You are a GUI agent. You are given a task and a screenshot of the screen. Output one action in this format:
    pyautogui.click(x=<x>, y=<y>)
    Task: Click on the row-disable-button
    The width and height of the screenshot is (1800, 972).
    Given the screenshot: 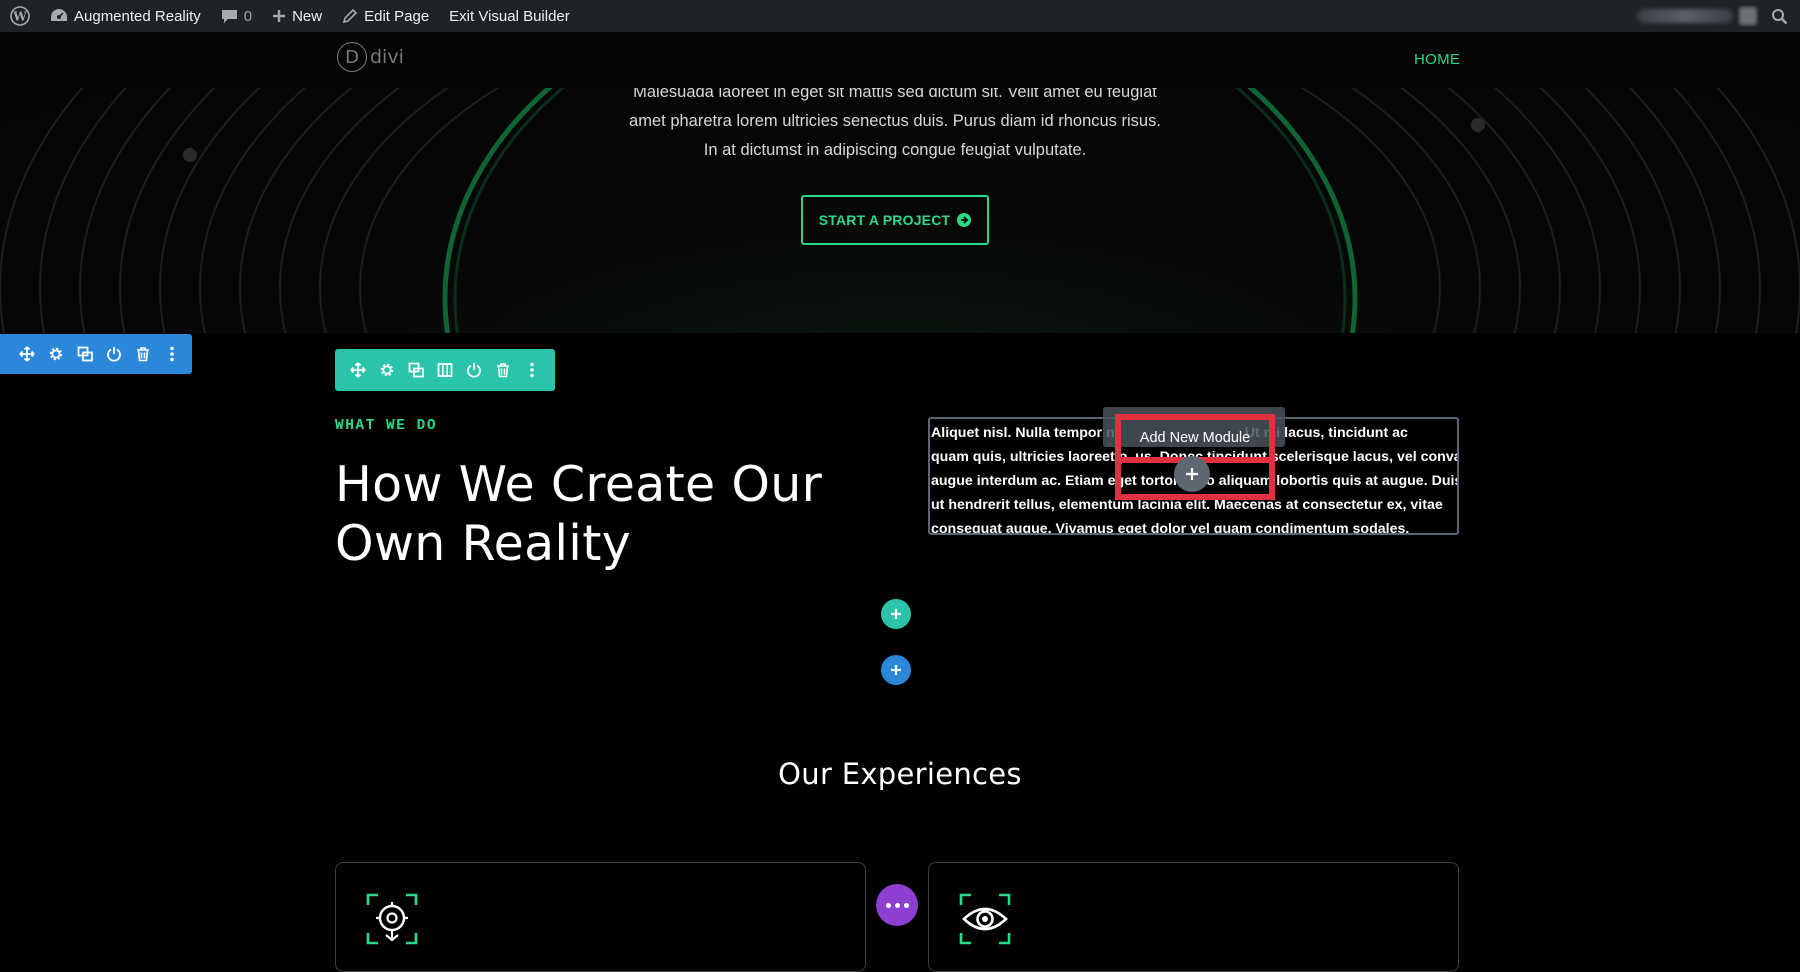 What is the action you would take?
    pyautogui.click(x=473, y=370)
    